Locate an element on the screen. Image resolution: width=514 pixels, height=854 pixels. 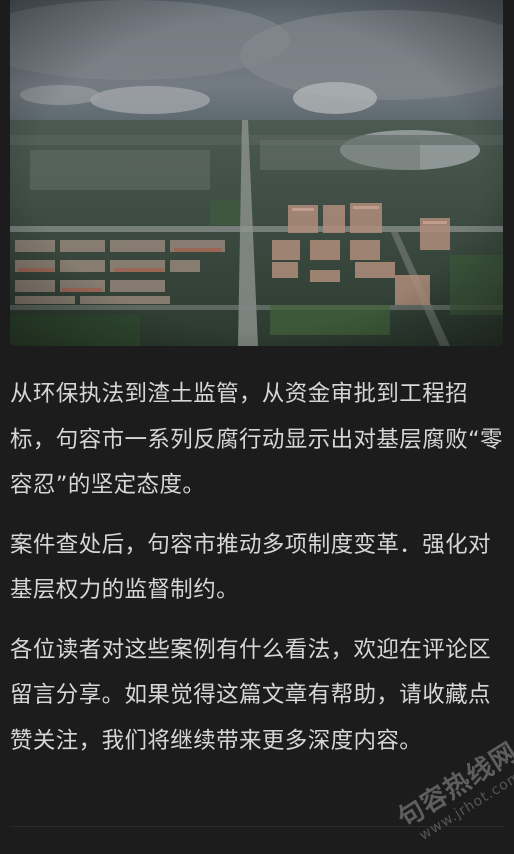
article-paragraph: 案件查处后，句容市推动多项制度变革．强化对基层权力的监督制约。 is located at coordinates (250, 567).